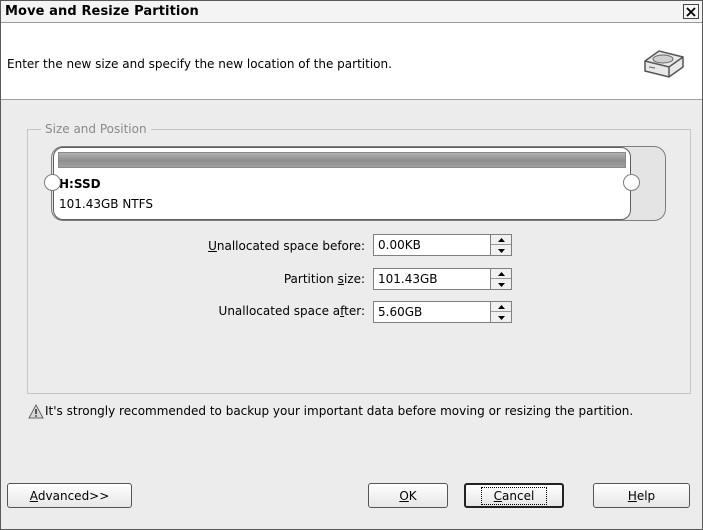  I want to click on partition-size-label: Partition size:, so click(324, 279).